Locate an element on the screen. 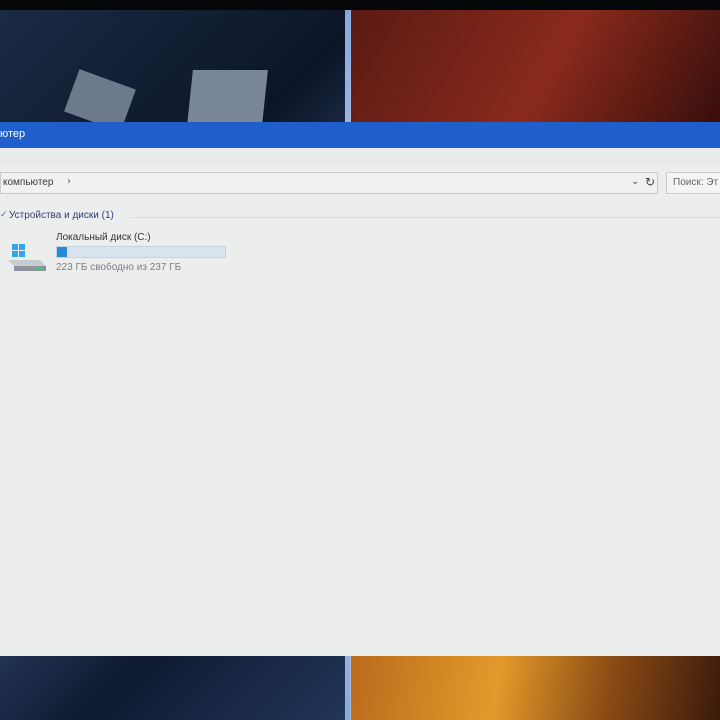 The width and height of the screenshot is (720, 720). wallpaper-detail is located at coordinates (227, 97).